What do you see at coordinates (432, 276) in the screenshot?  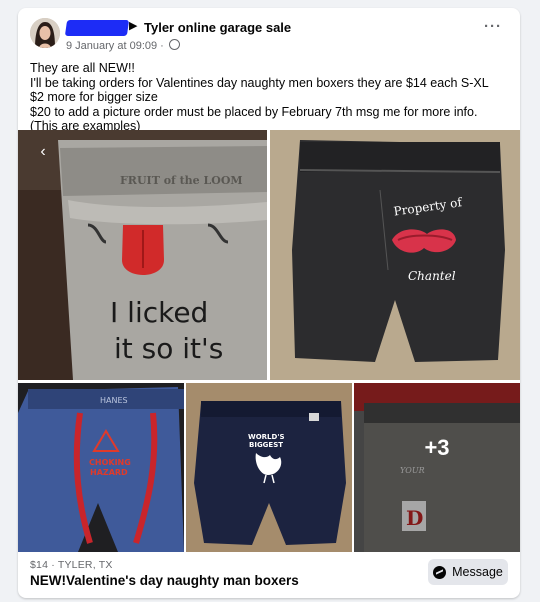 I see `photo-2-text-line2: Chantel` at bounding box center [432, 276].